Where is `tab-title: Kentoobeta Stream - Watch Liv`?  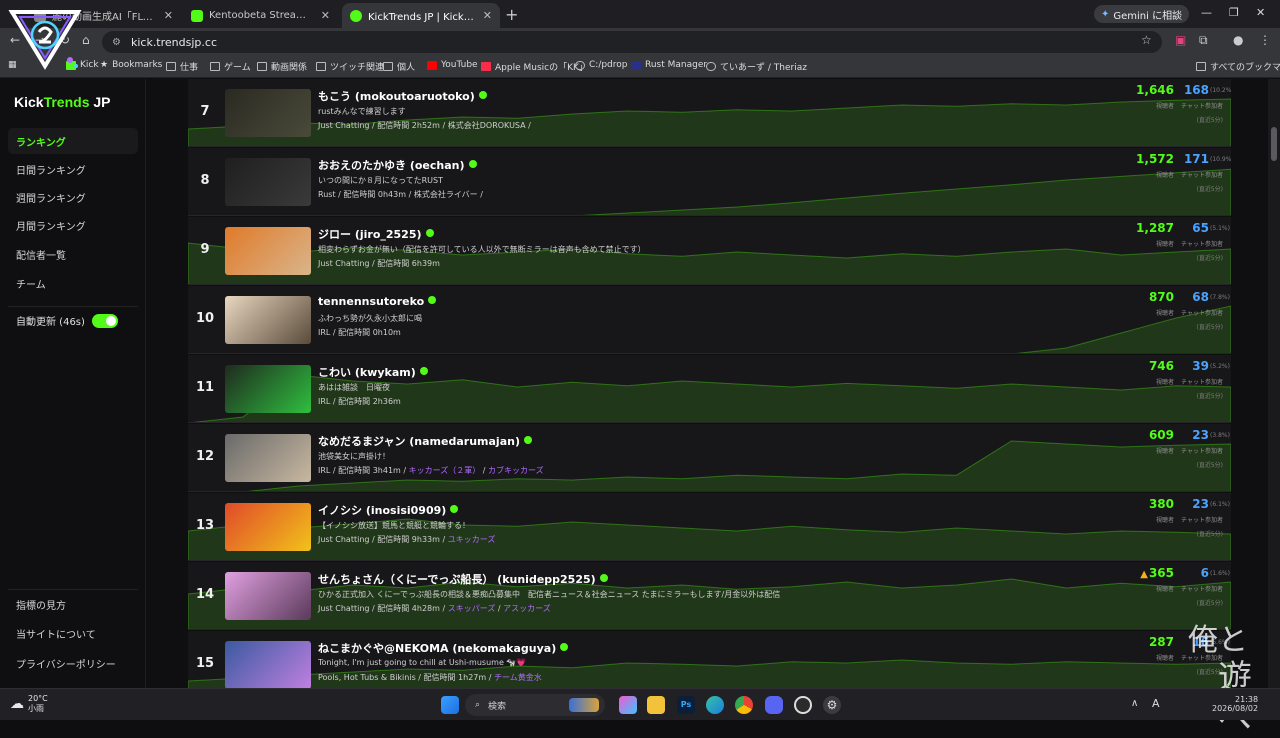
tab-title: Kentoobeta Stream - Watch Liv is located at coordinates (262, 15).